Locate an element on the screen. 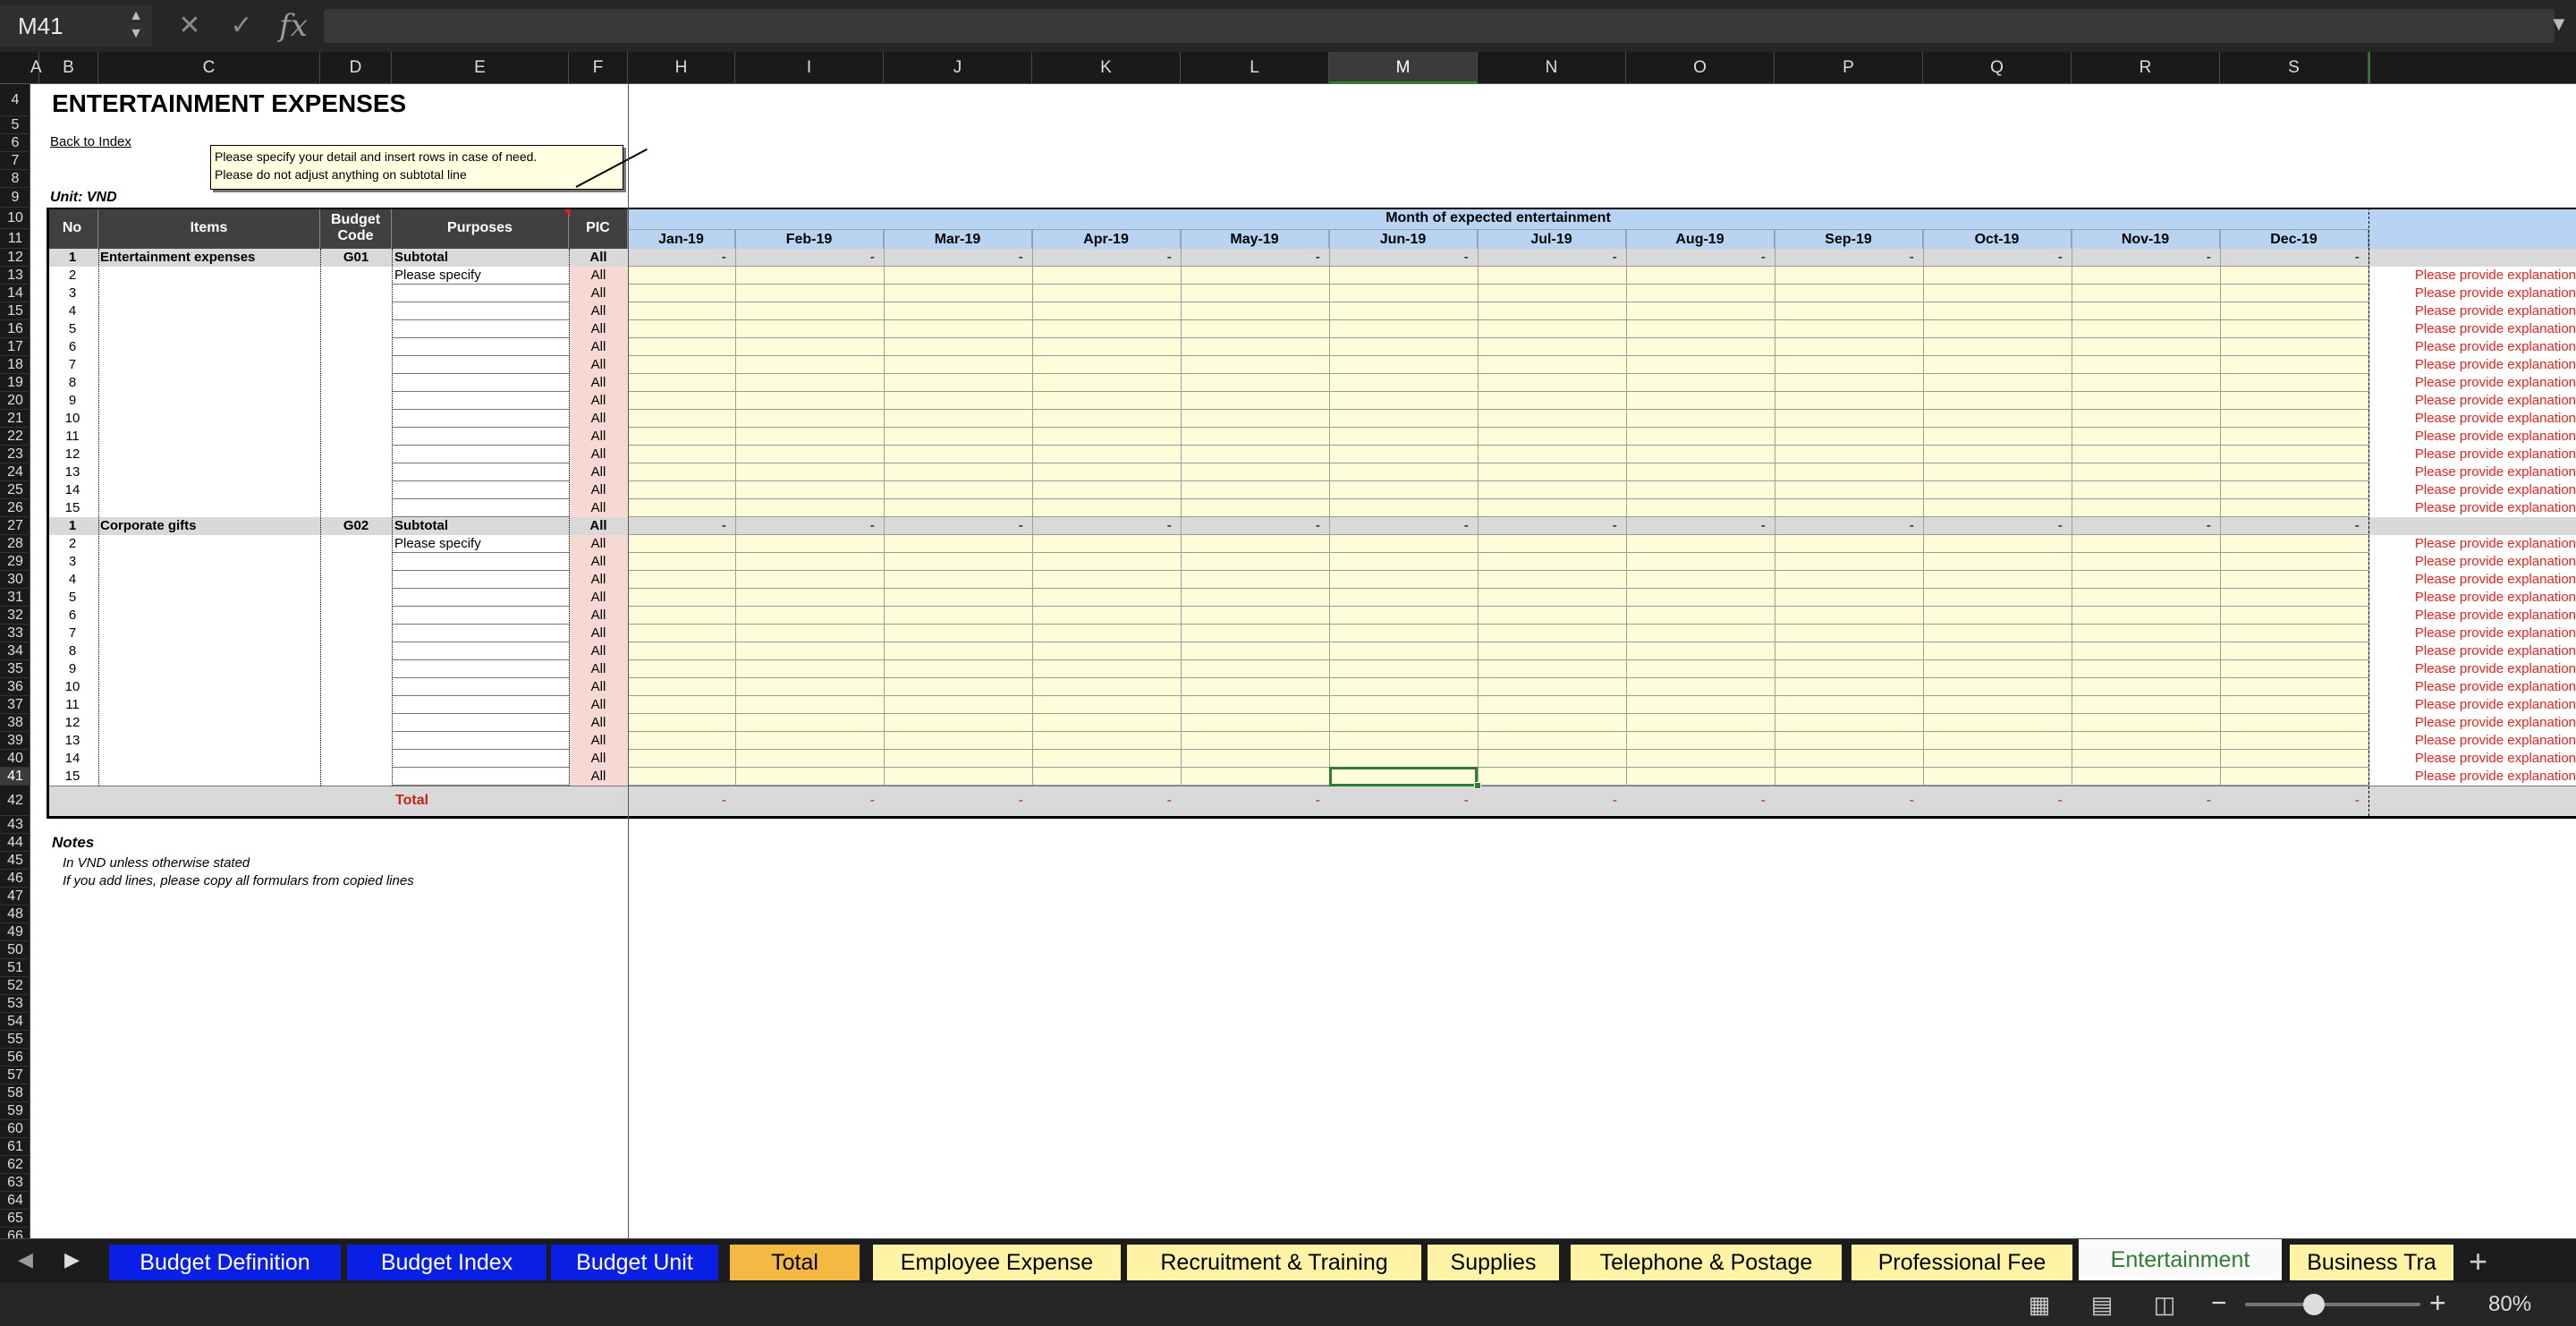  row-header-51: 51 is located at coordinates (15, 968).